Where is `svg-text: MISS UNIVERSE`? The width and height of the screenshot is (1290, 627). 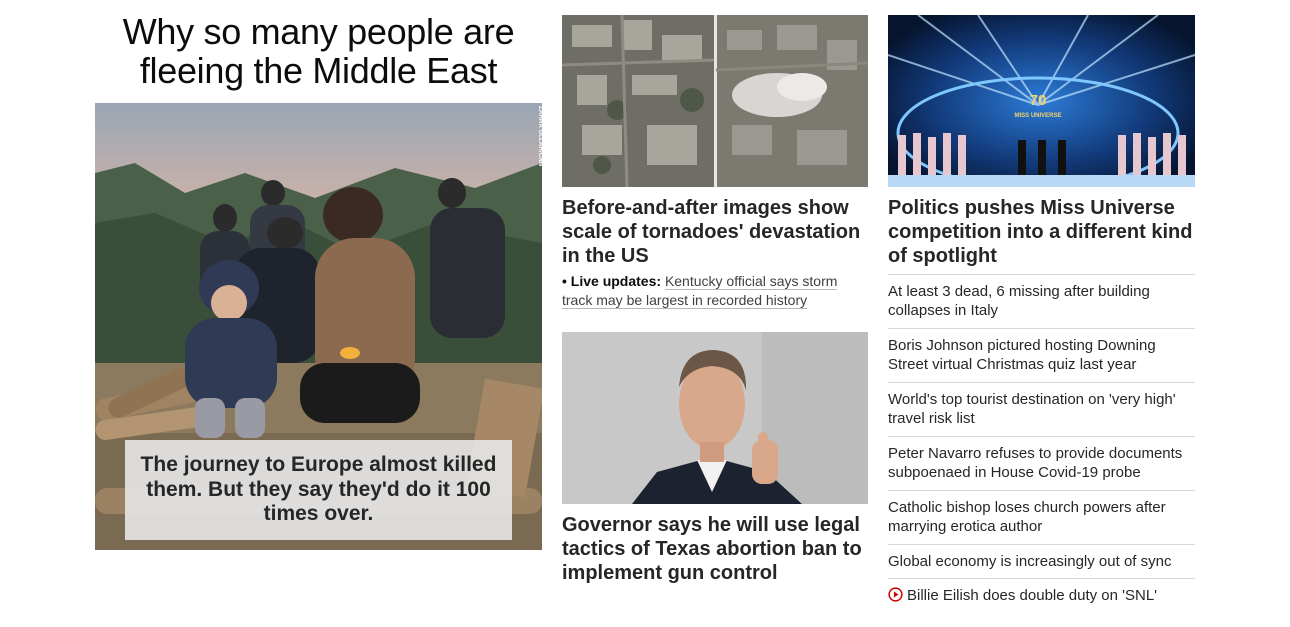
svg-text: MISS UNIVERSE is located at coordinates (1037, 116).